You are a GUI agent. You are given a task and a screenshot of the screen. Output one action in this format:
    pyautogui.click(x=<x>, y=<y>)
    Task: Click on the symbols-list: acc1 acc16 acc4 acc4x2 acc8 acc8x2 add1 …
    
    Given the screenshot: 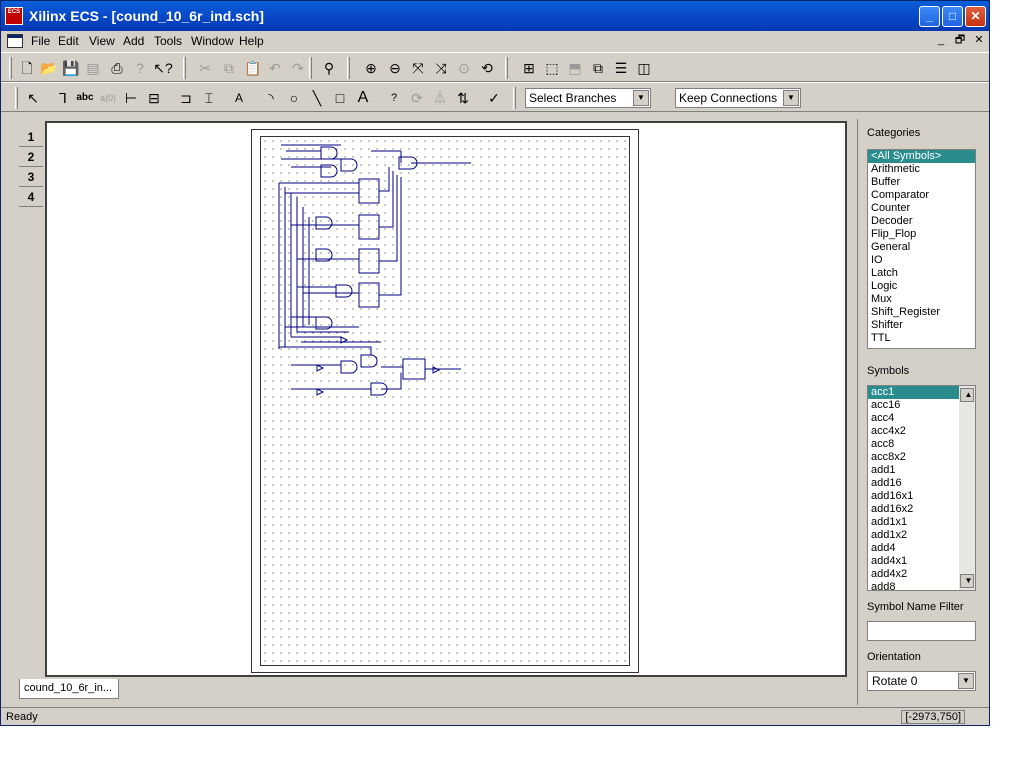 What is the action you would take?
    pyautogui.click(x=921, y=488)
    